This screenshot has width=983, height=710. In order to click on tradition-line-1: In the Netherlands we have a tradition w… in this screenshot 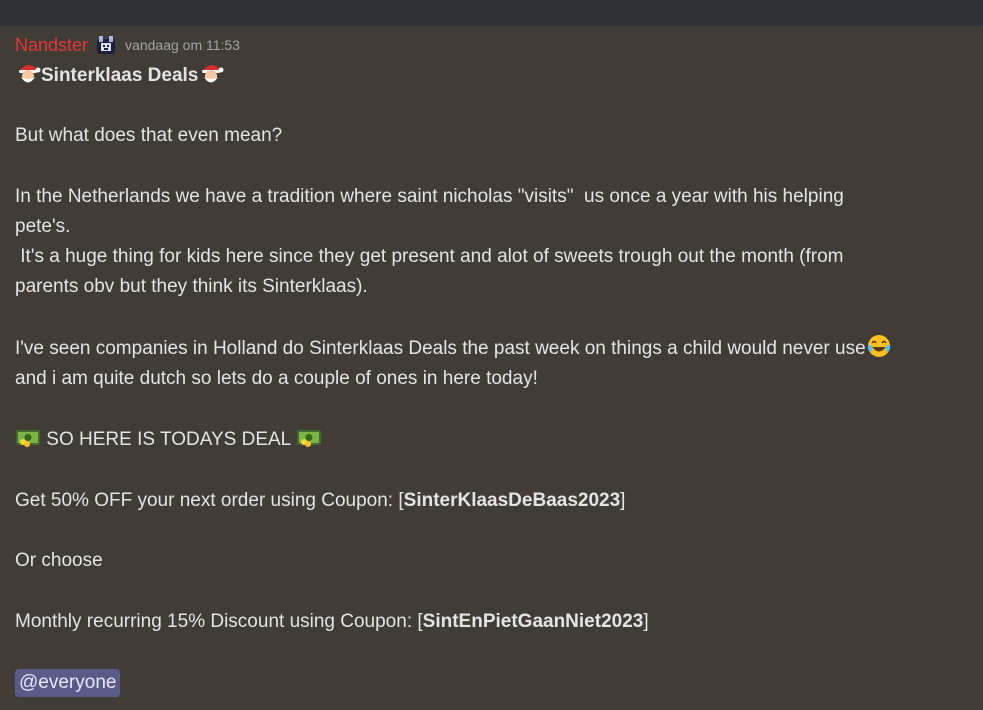, I will do `click(429, 196)`.